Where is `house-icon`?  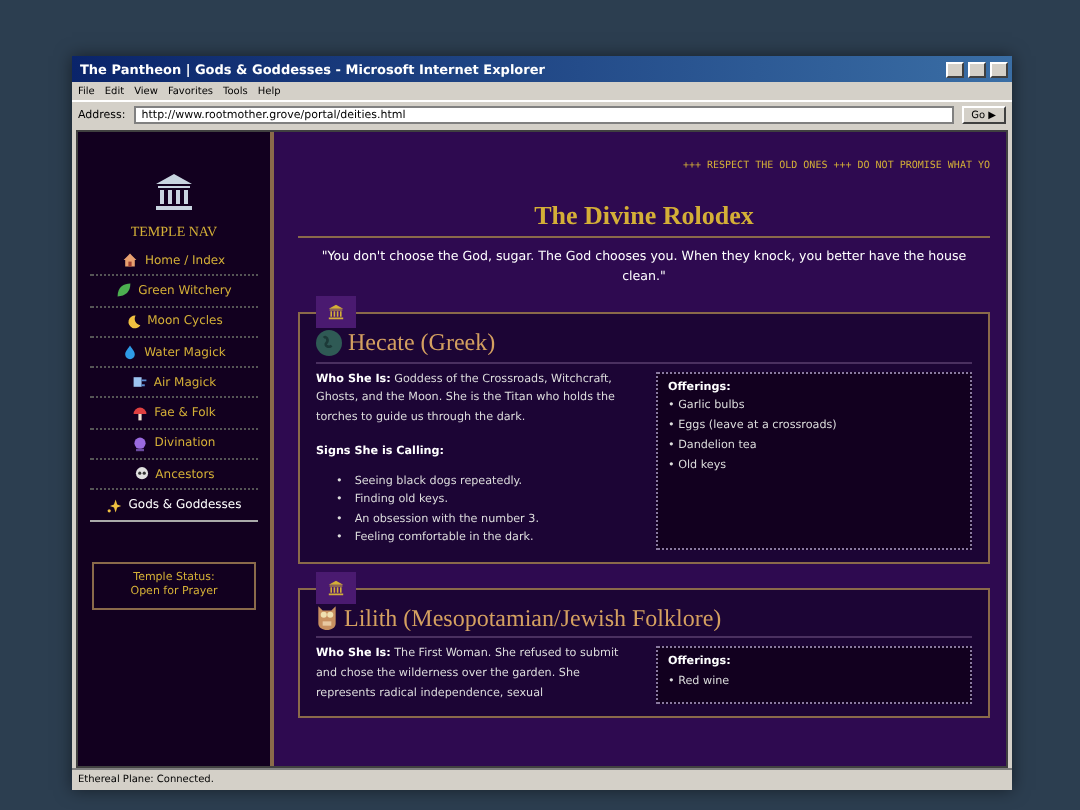 house-icon is located at coordinates (130, 260).